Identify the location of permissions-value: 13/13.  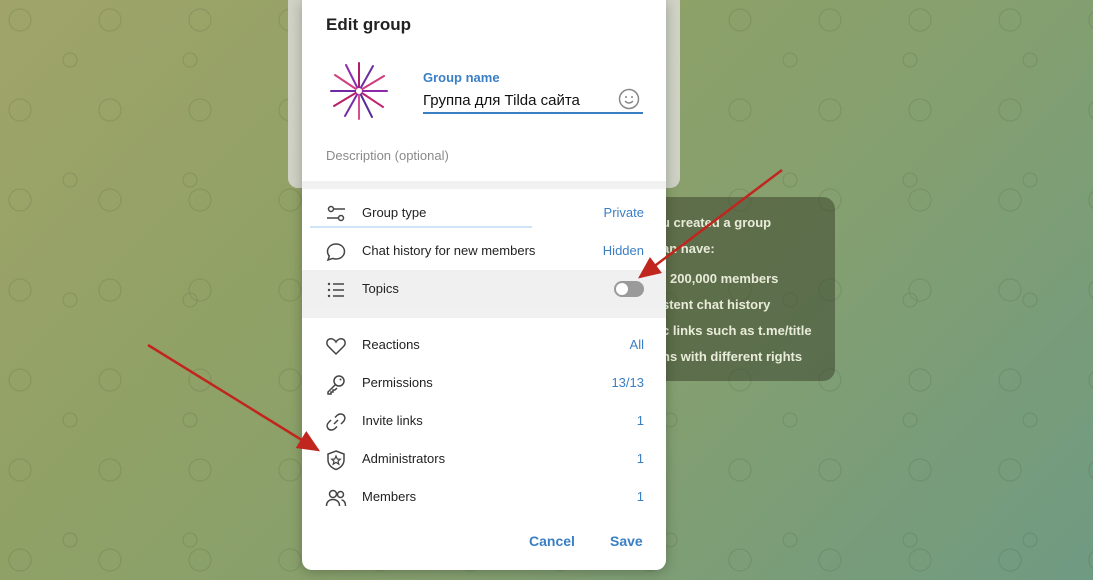
(627, 382).